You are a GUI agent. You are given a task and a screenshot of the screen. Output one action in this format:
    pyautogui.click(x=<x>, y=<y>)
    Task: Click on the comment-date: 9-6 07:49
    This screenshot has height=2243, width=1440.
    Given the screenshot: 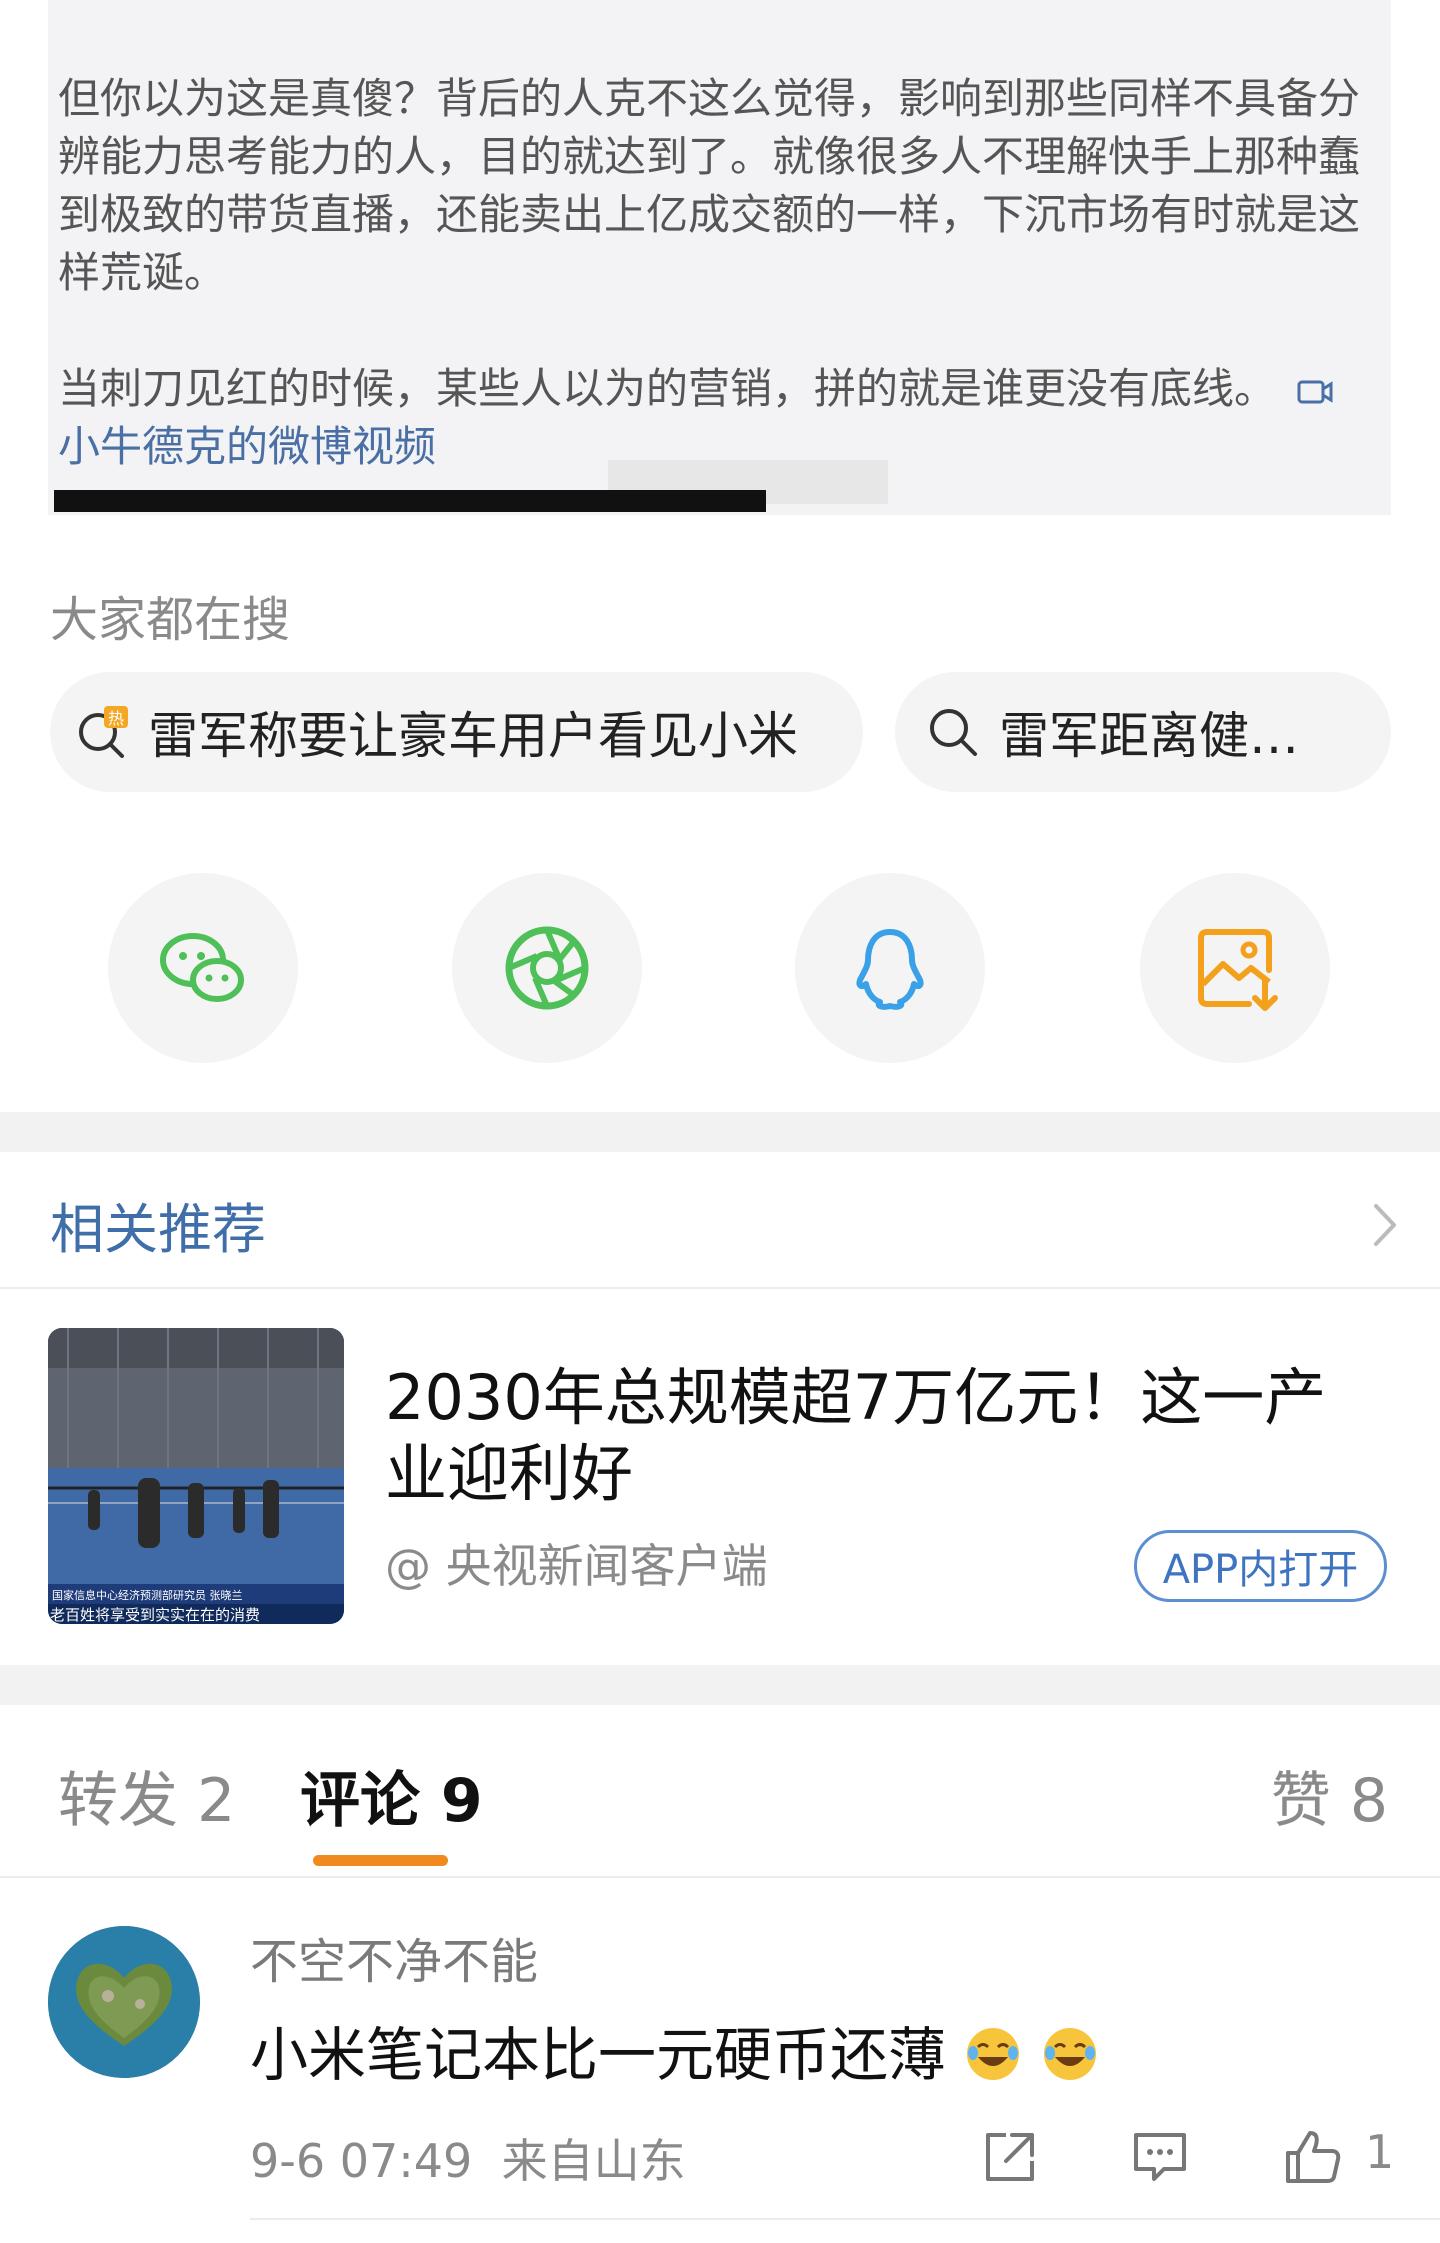 What is the action you would take?
    pyautogui.click(x=361, y=2161)
    